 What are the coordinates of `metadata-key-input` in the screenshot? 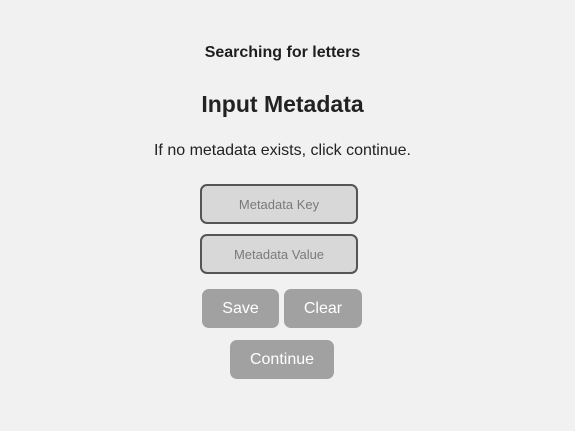 It's located at (279, 204).